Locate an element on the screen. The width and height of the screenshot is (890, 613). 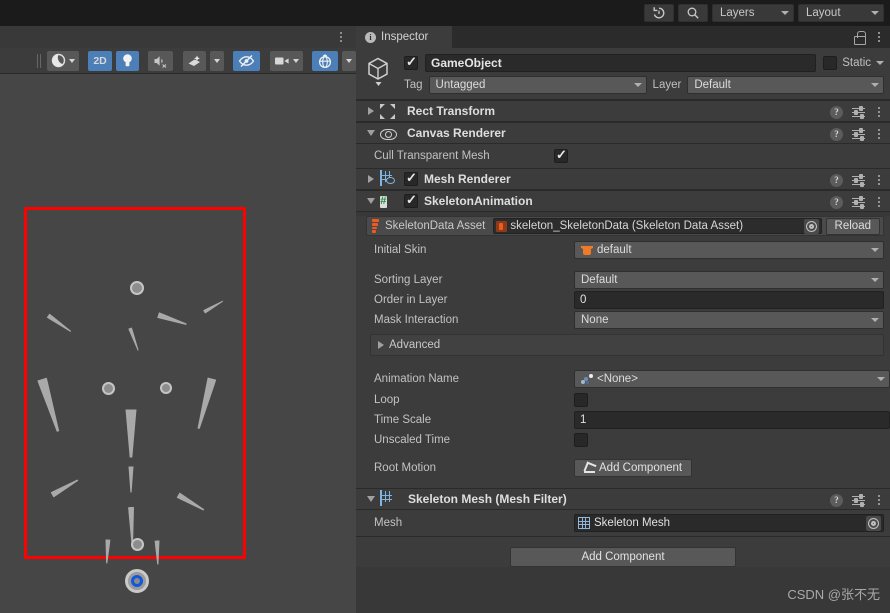
add-component-button: Add Component is located at coordinates (623, 557).